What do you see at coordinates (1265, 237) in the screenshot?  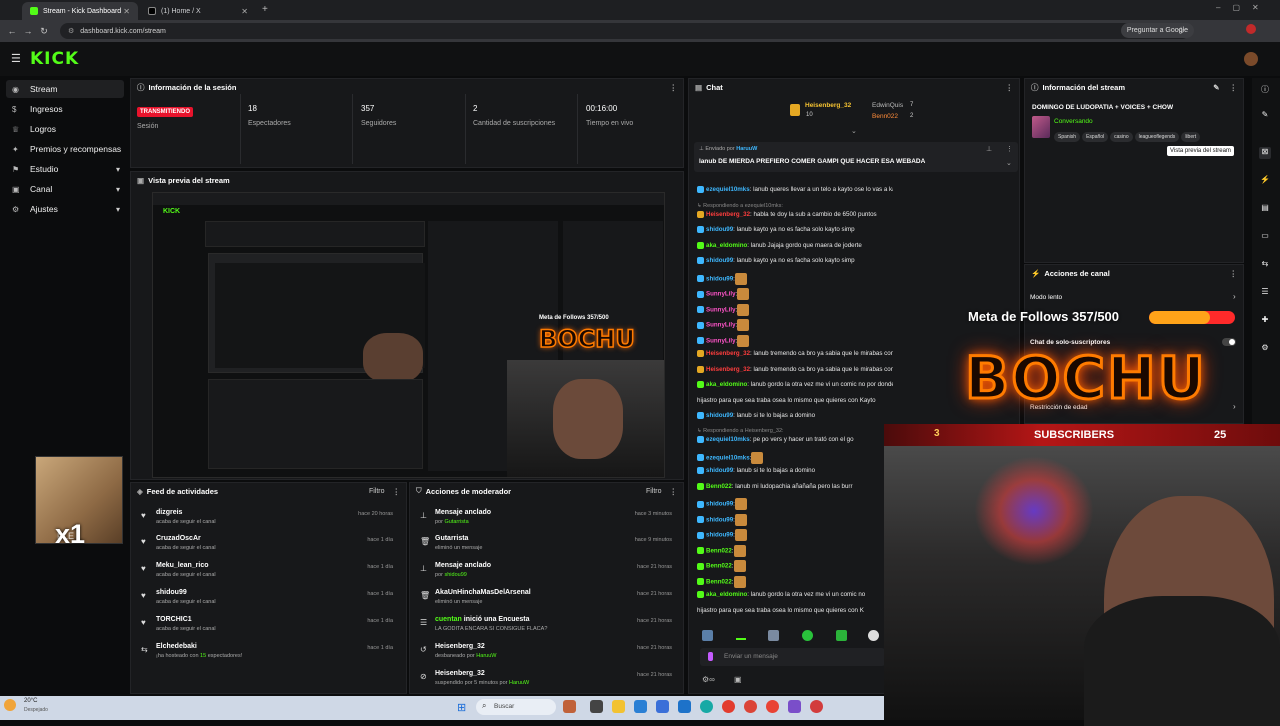 I see `chat-icon: ▭` at bounding box center [1265, 237].